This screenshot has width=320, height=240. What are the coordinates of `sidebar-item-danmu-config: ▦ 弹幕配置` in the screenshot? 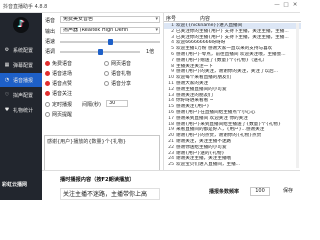 It's located at (21, 65).